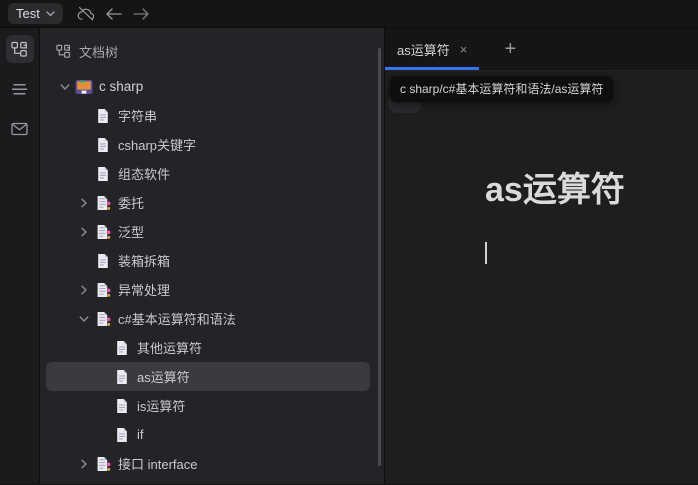 This screenshot has width=698, height=485. I want to click on text-cursor, so click(486, 253).